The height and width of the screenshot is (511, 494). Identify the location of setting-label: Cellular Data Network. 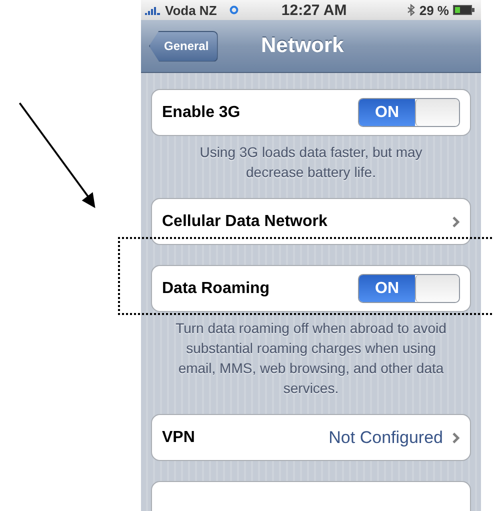
(245, 221).